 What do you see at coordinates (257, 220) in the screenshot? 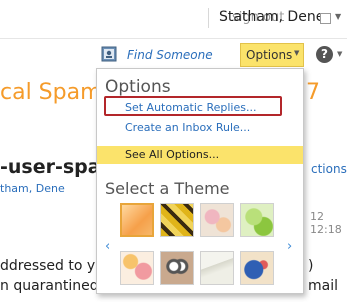
I see `theme-green-leaves` at bounding box center [257, 220].